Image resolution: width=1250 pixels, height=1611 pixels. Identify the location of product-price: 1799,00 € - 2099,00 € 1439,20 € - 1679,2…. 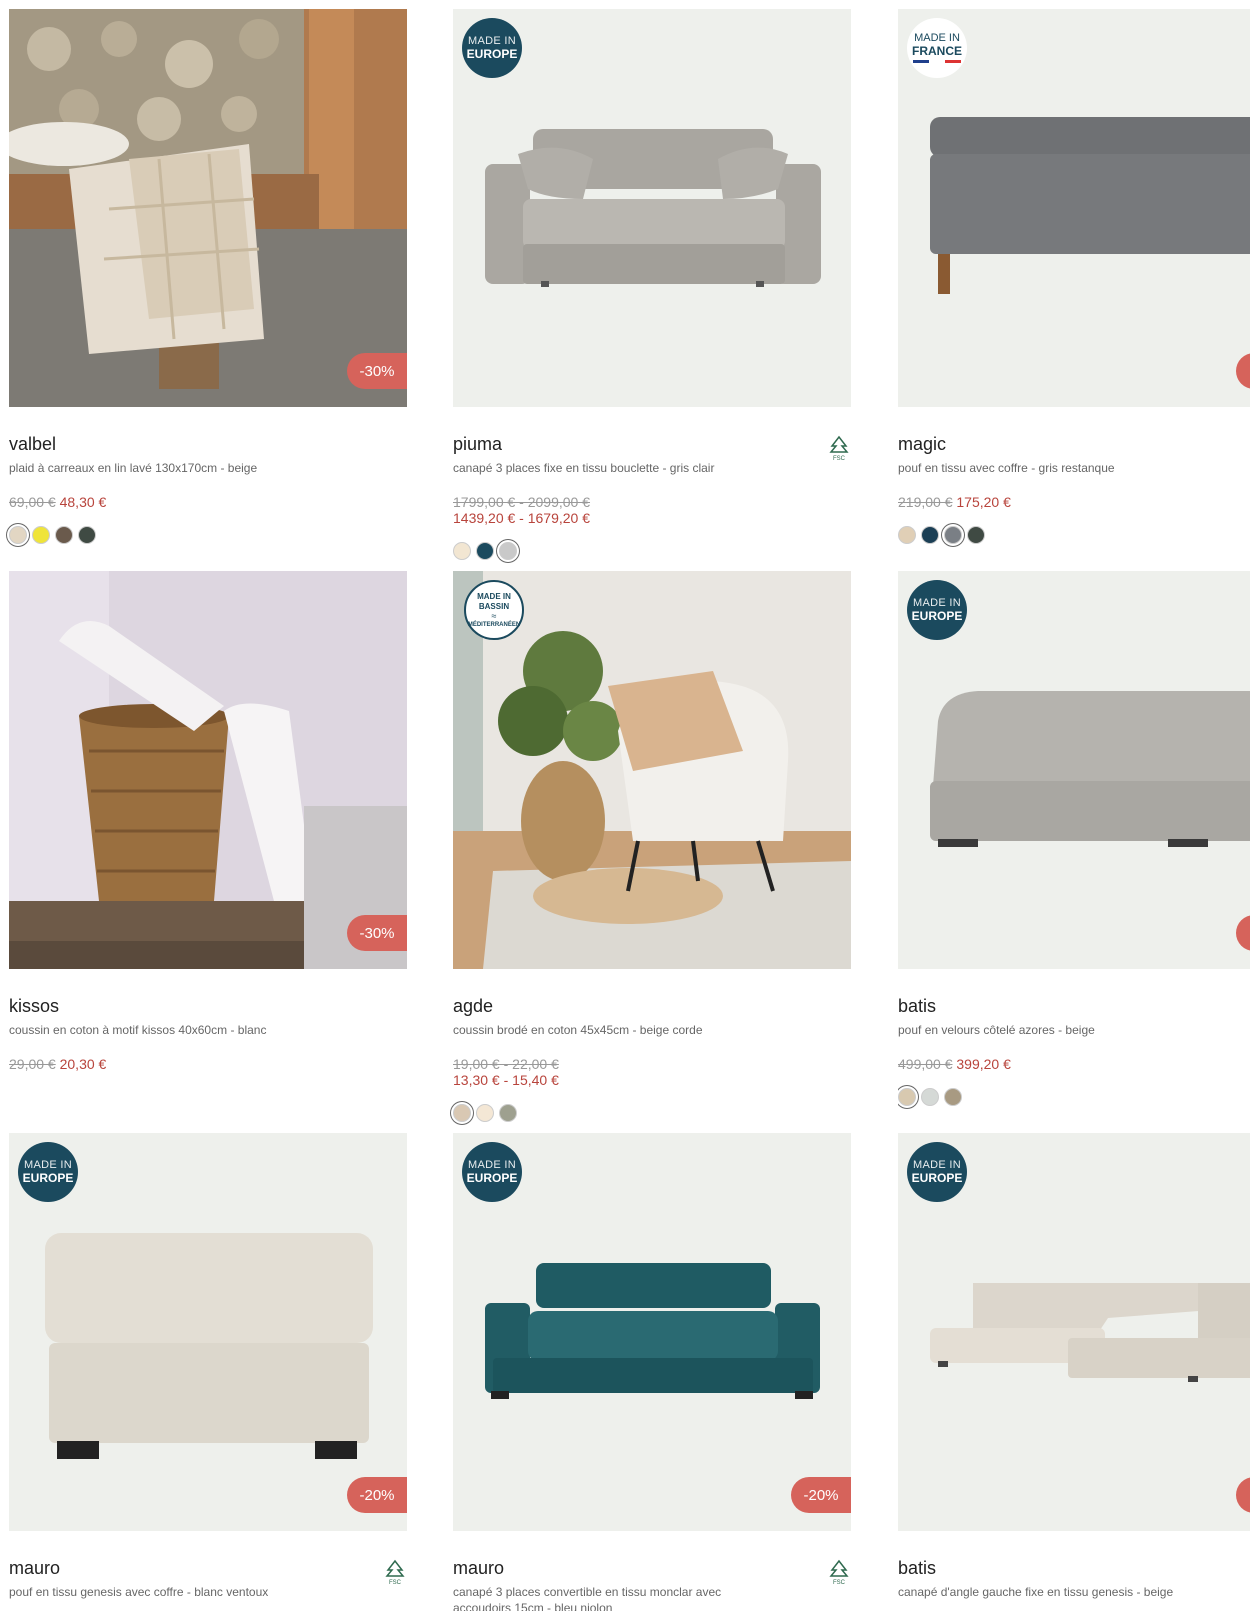
(652, 510).